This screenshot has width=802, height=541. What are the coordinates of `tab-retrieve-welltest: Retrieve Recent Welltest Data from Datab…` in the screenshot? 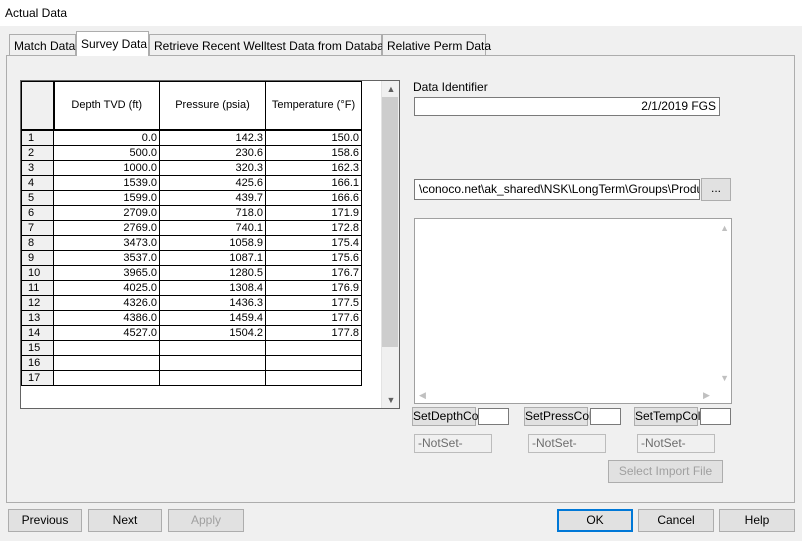 It's located at (276, 44).